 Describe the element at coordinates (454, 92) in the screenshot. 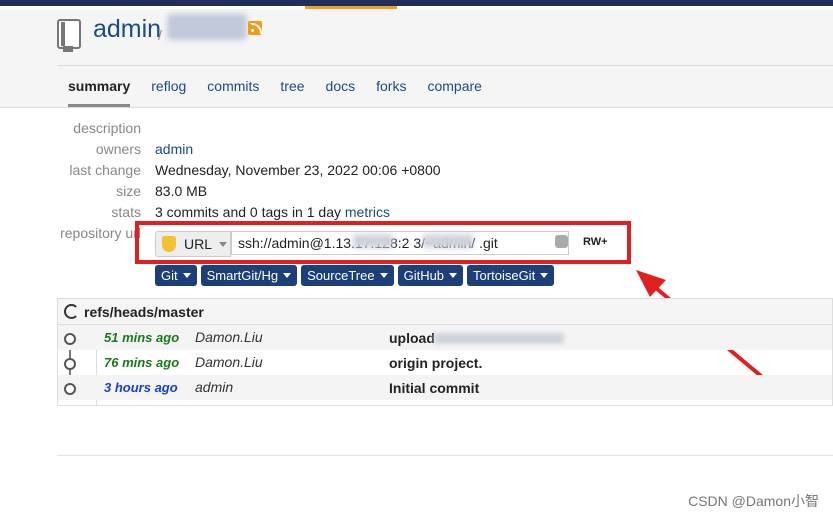

I see `tab-compare: compare` at that location.